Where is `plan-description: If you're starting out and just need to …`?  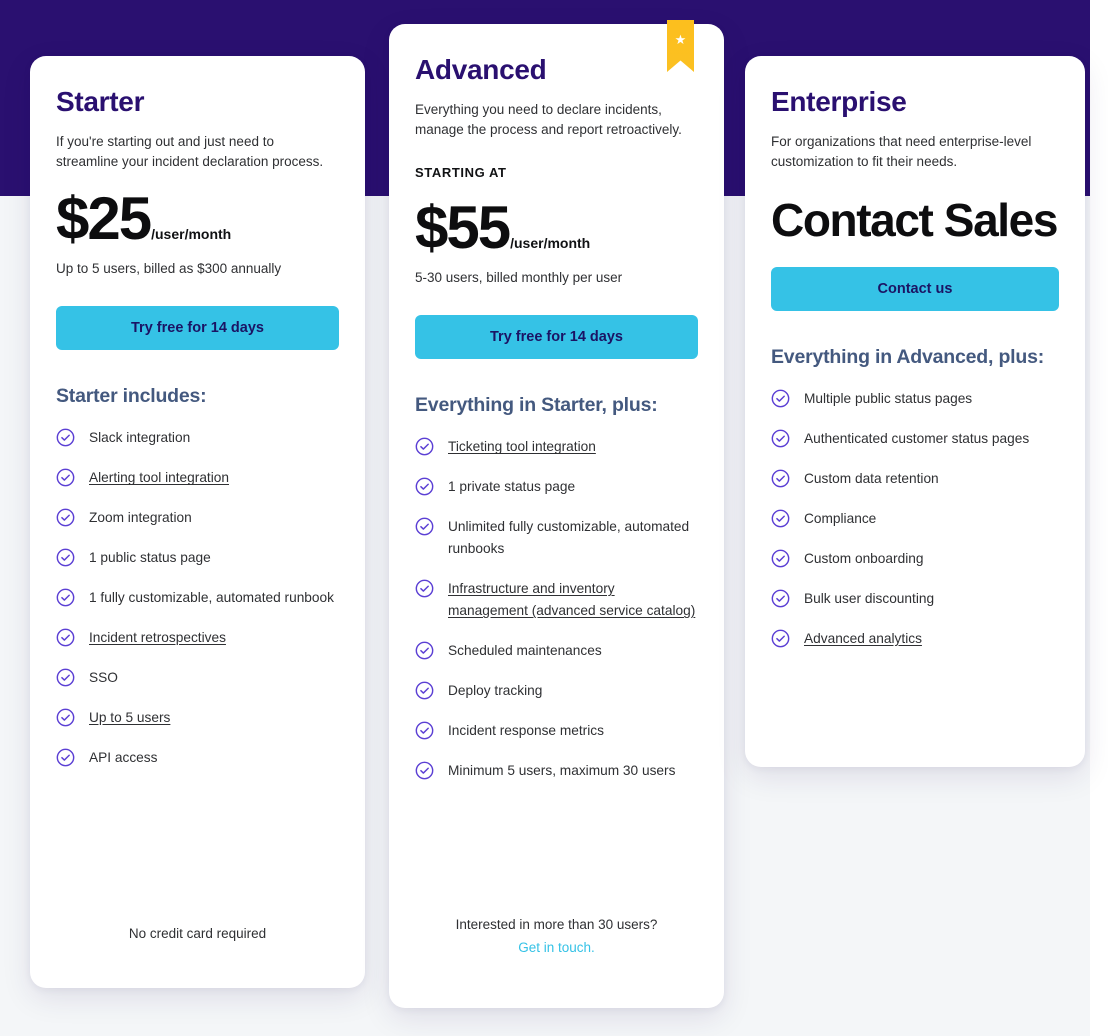 plan-description: If you're starting out and just need to … is located at coordinates (190, 151).